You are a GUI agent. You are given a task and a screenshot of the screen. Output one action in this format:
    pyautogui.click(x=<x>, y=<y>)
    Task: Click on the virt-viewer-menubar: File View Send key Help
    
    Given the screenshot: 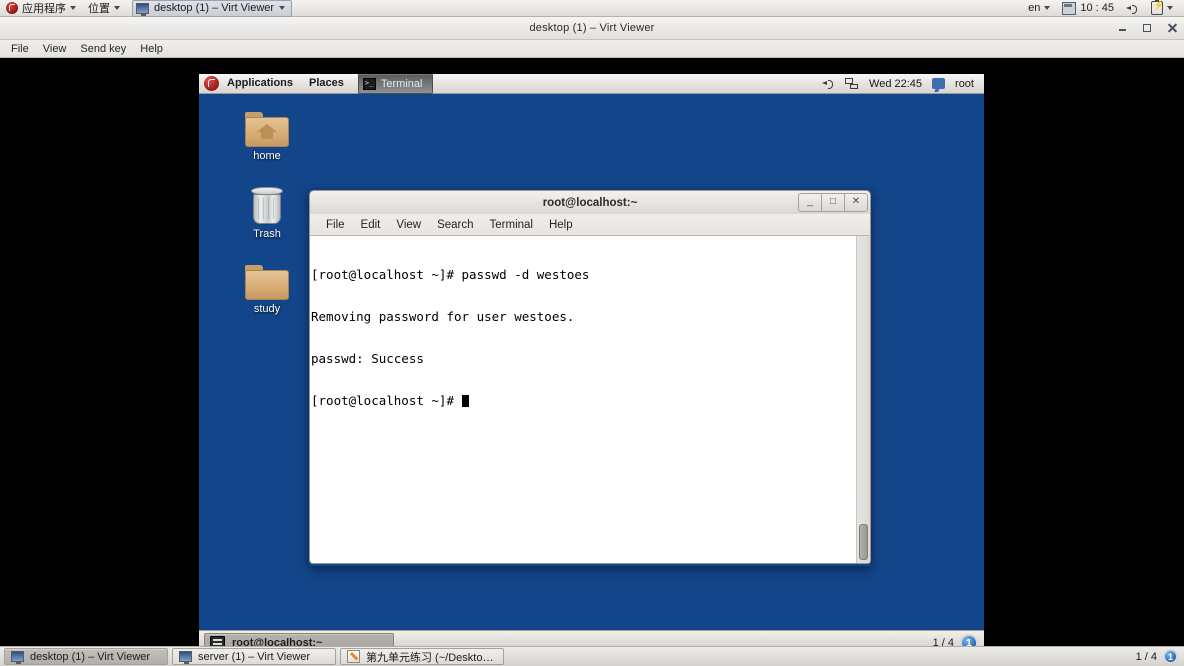 What is the action you would take?
    pyautogui.click(x=592, y=49)
    